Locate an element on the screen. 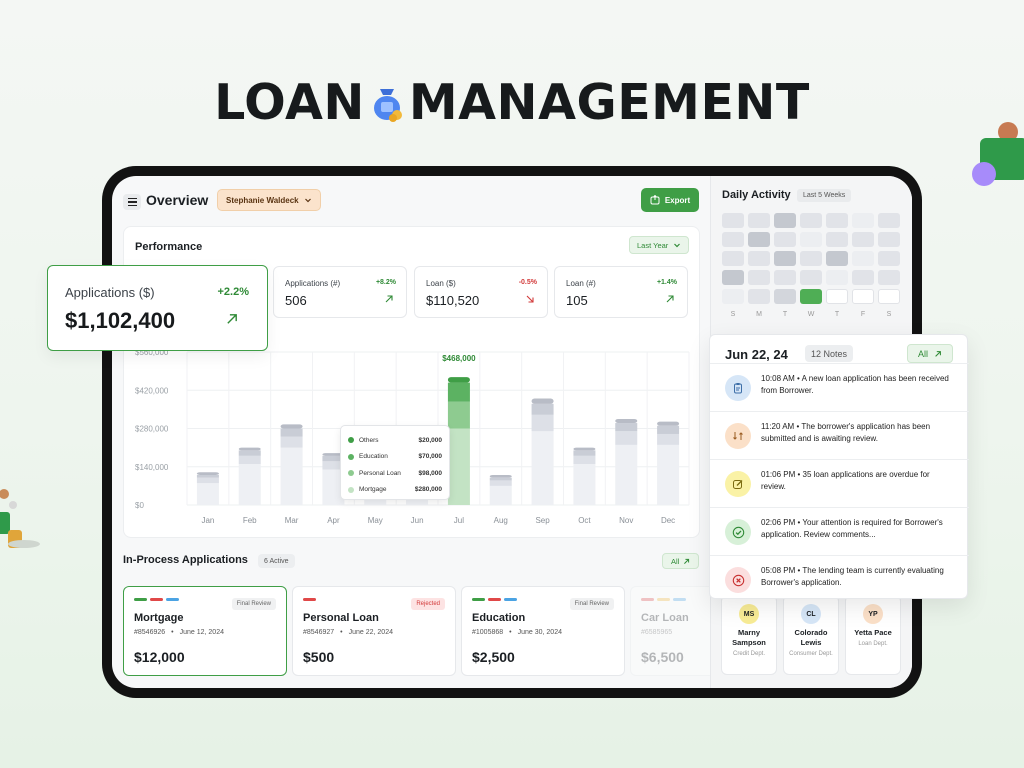 The height and width of the screenshot is (768, 1024). highlight-stat-card: Applications ($) +2.2% $1,102,400 is located at coordinates (157, 308).